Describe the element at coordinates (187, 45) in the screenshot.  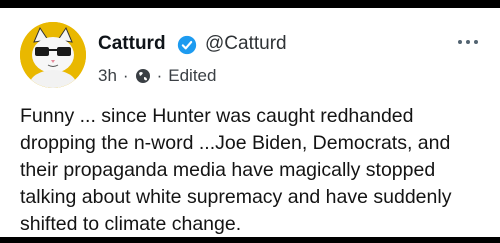
I see `verified-badge-icon` at that location.